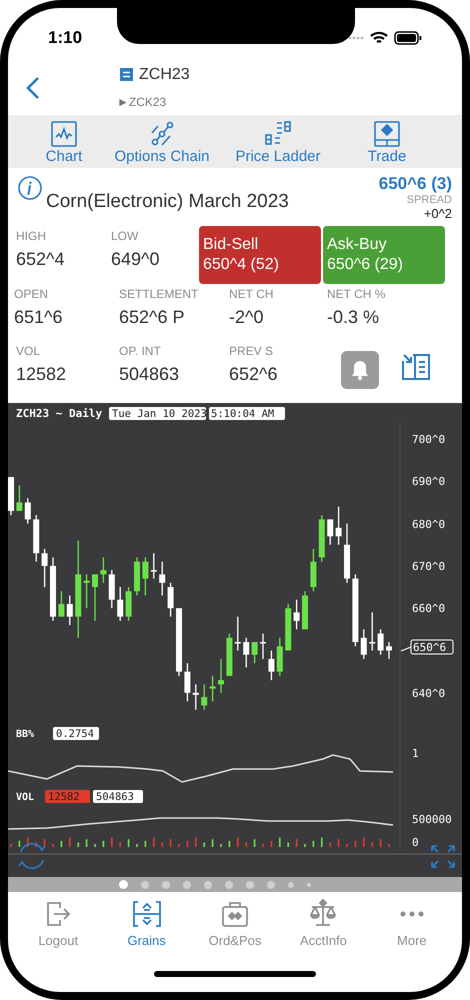 The width and height of the screenshot is (470, 1000). Describe the element at coordinates (443, 856) in the screenshot. I see `expand-icon` at that location.